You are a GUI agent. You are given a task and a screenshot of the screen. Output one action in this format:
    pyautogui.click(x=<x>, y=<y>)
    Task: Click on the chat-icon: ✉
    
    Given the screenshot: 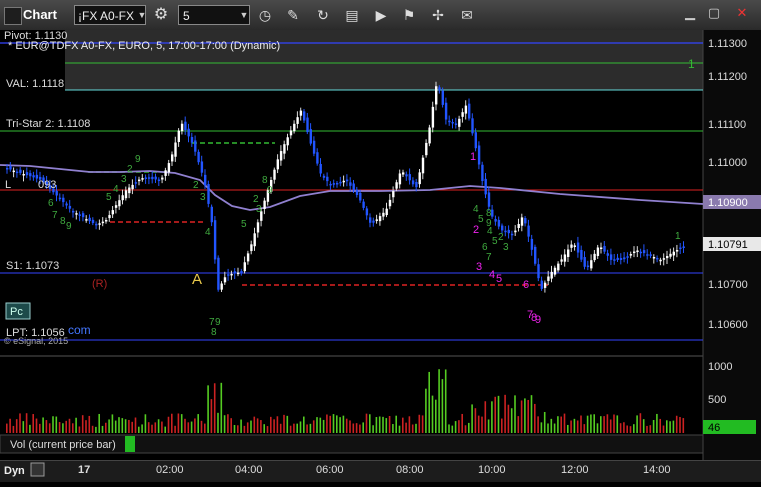 What is the action you would take?
    pyautogui.click(x=467, y=15)
    